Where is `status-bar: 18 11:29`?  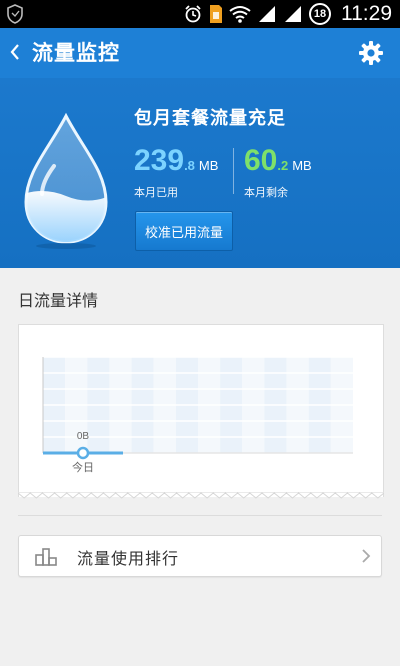 status-bar: 18 11:29 is located at coordinates (200, 14).